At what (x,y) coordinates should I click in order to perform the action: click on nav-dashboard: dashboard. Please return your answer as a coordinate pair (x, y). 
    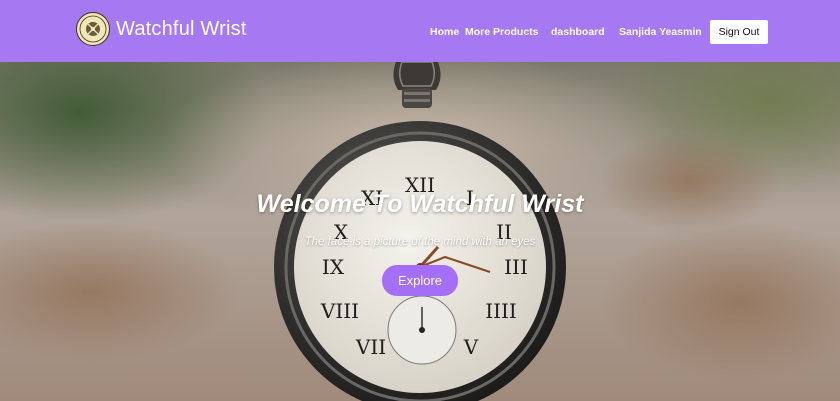
    Looking at the image, I should click on (578, 32).